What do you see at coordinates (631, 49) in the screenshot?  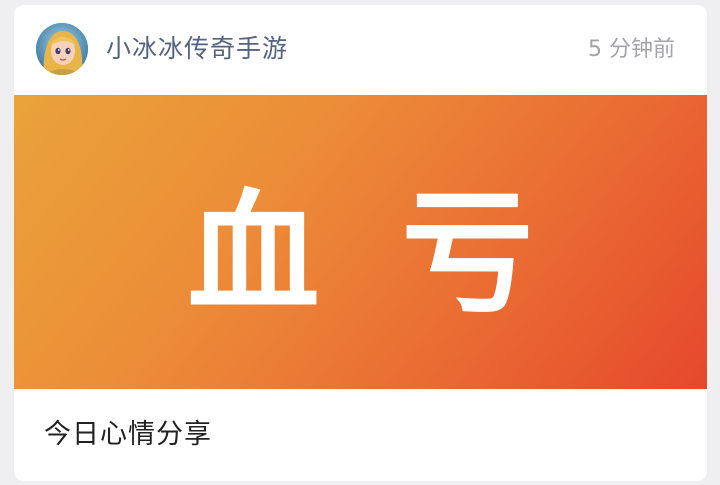 I see `post-timestamp: 5 分钟前` at bounding box center [631, 49].